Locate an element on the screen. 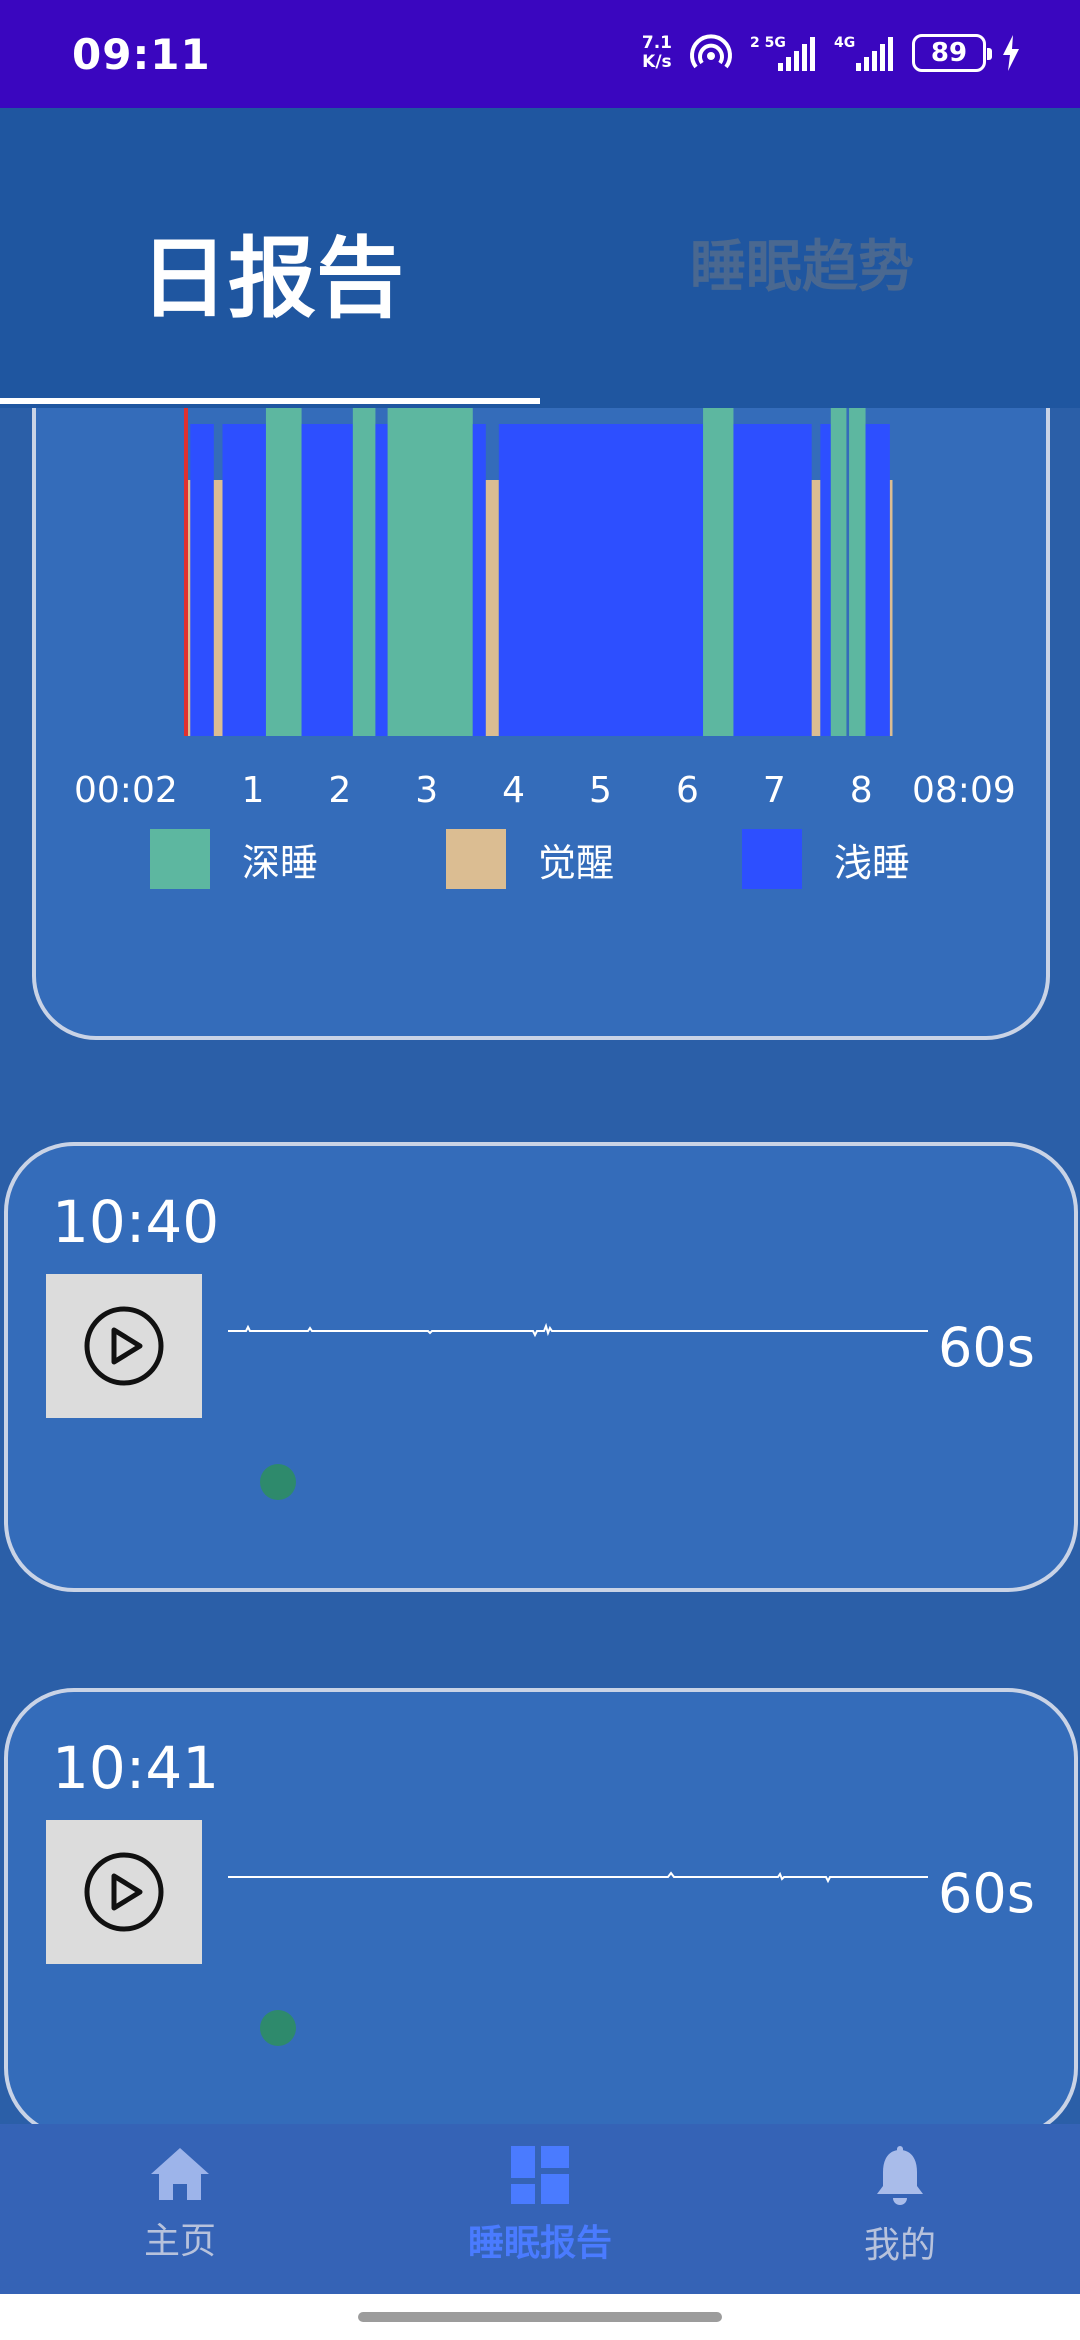 This screenshot has height=2340, width=1080. tab-daily-report: 日报告 is located at coordinates (272, 271).